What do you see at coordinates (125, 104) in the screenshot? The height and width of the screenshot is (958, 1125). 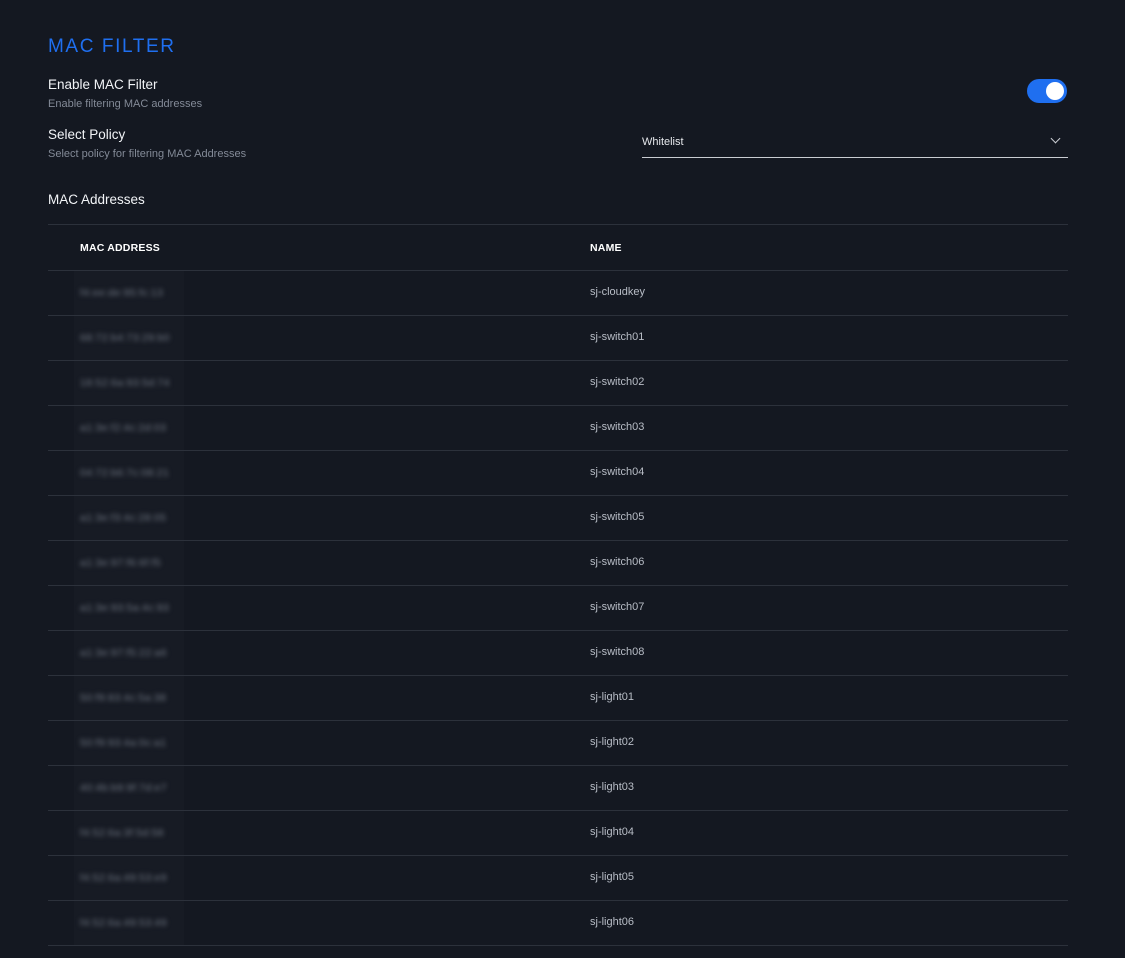 I see `enable-mac-filter-description: Enable filtering MAC addresses` at bounding box center [125, 104].